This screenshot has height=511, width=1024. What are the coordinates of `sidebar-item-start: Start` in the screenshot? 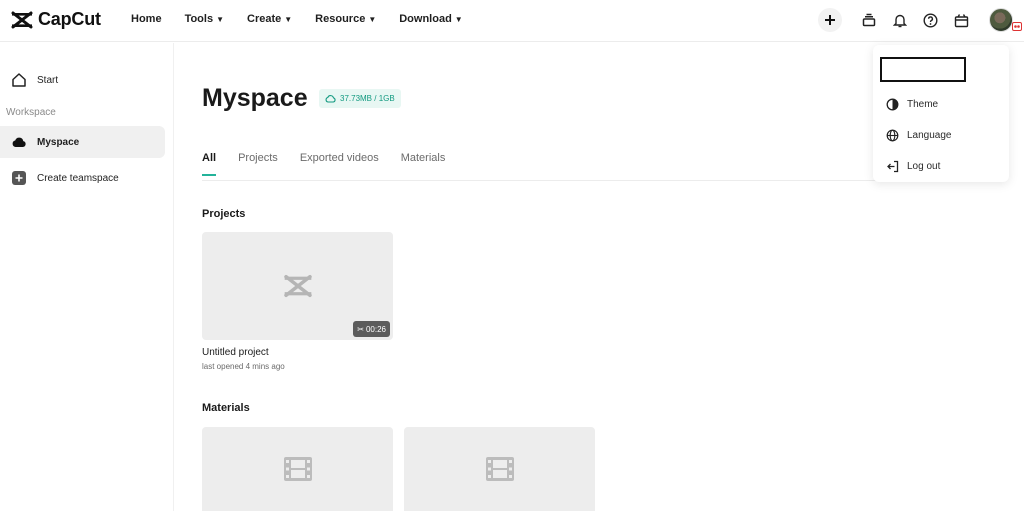 It's located at (82, 80).